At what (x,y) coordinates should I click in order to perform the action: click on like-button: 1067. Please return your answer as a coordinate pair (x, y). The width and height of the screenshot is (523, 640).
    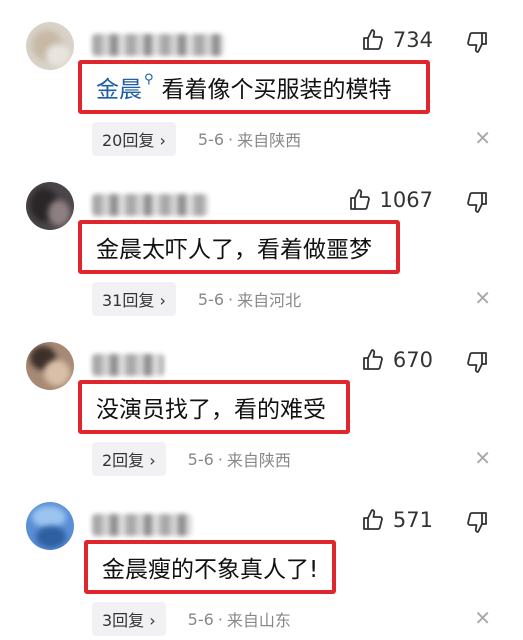
    Looking at the image, I should click on (390, 200).